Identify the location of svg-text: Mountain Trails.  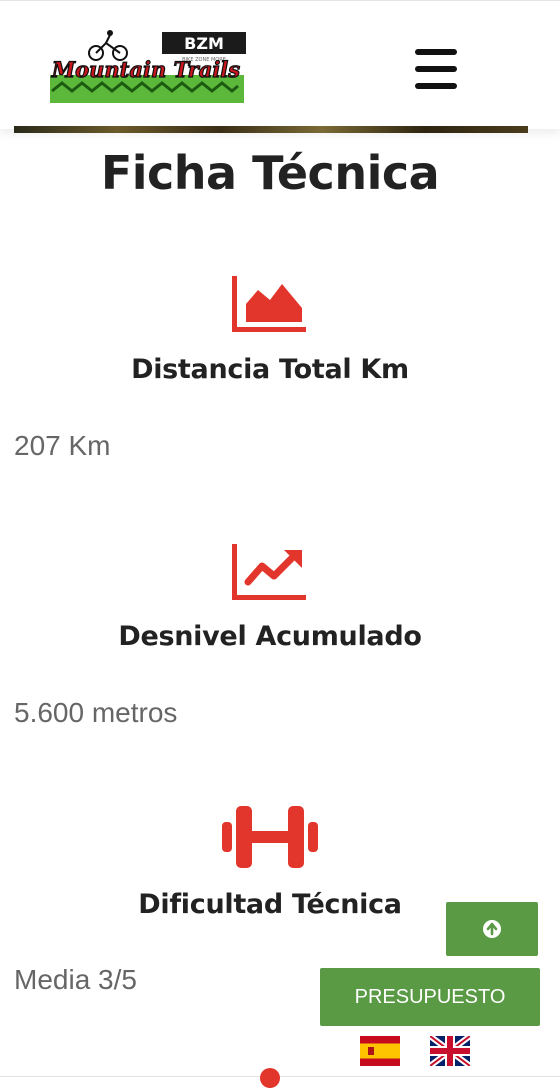
(145, 69).